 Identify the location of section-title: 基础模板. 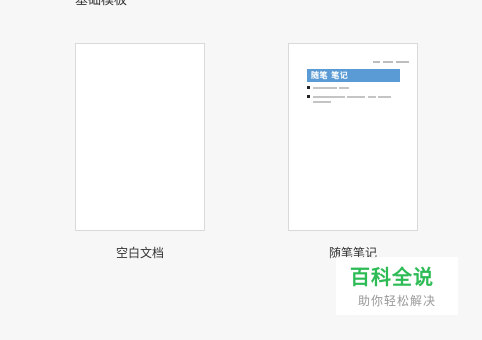
(101, 4).